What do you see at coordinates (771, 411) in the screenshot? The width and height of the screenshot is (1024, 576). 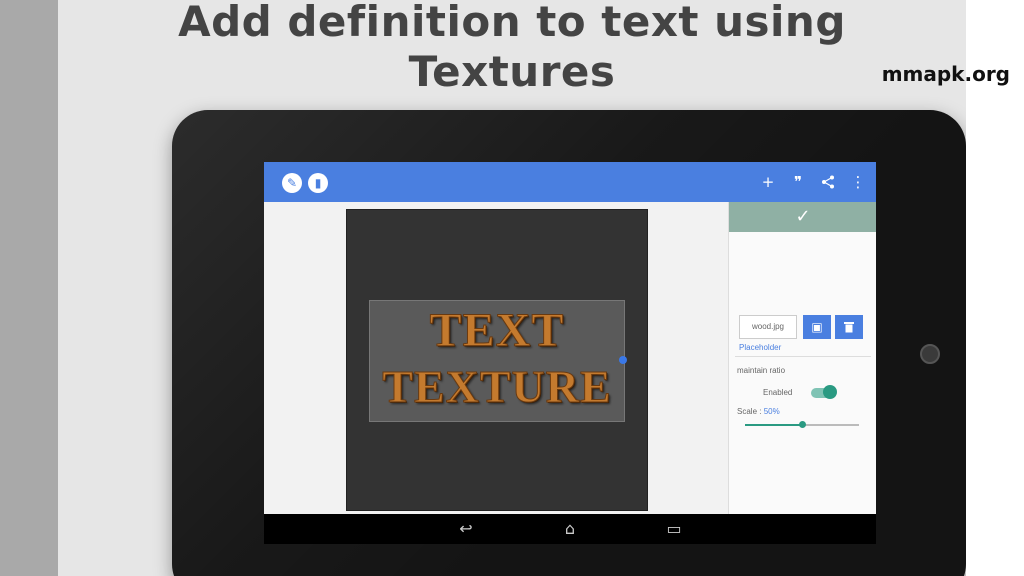 I see `scale-value: 50%` at bounding box center [771, 411].